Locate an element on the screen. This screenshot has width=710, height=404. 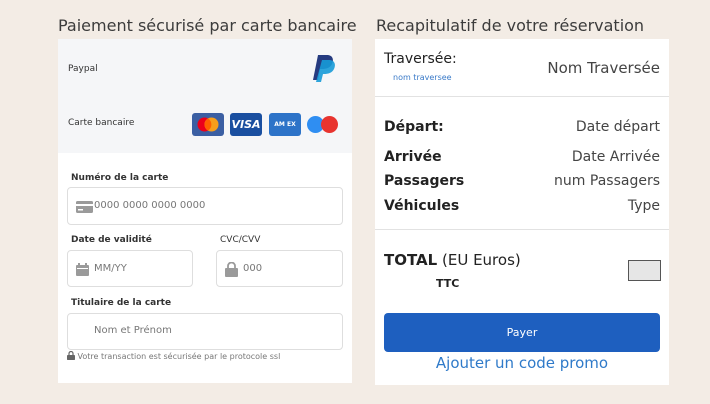
cvc-label: CVC/CVV is located at coordinates (240, 240).